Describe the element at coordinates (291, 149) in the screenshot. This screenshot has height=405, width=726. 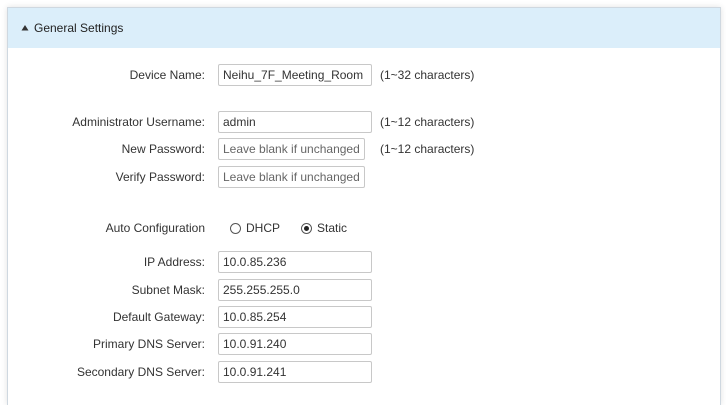
I see `new-password-input: Leave blank if unchanged` at that location.